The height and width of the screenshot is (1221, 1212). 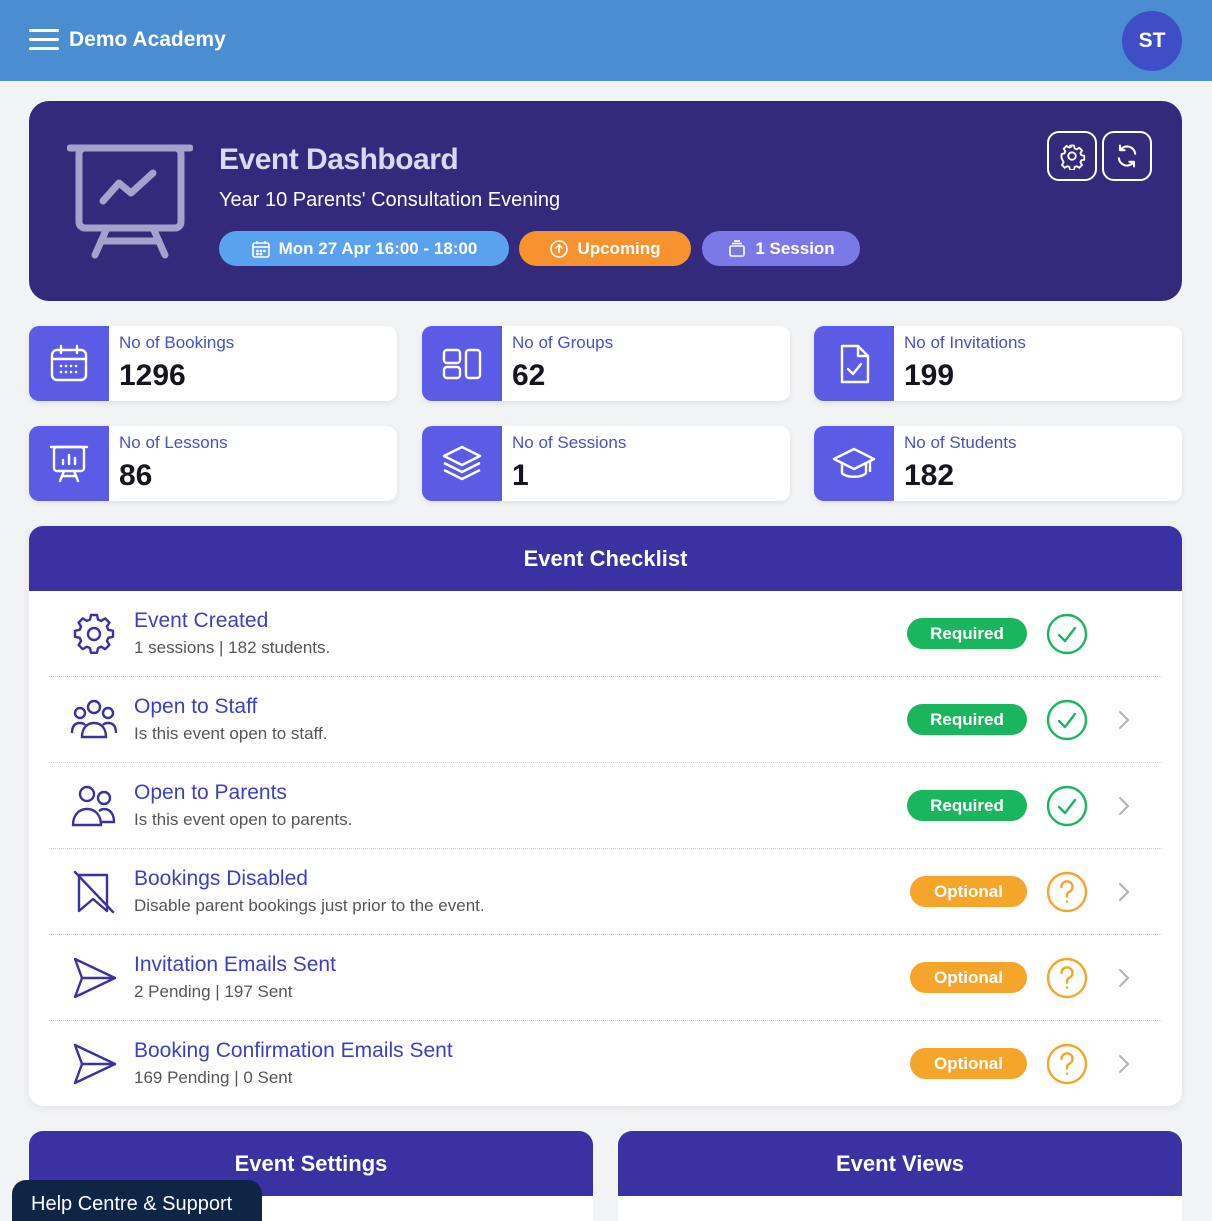 I want to click on checklist-item-title: Open to Parents, so click(x=210, y=793).